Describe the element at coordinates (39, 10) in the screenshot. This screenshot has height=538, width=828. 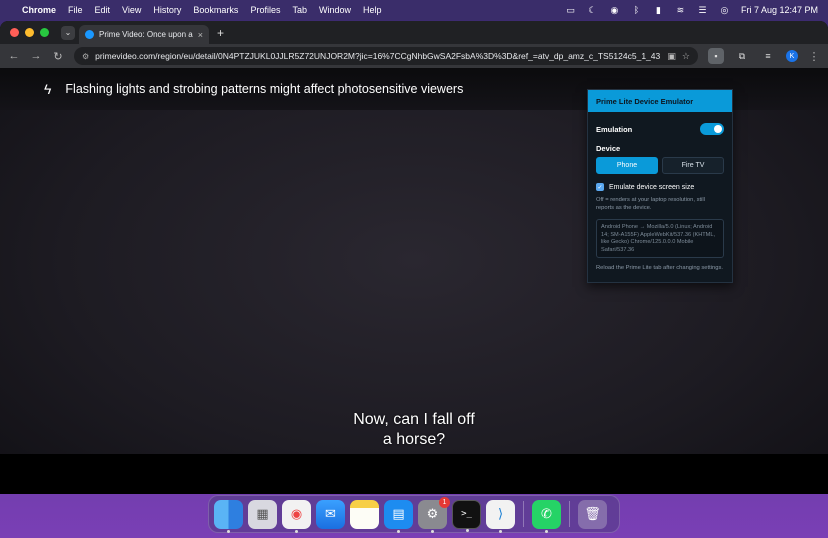
I see `menu-app-name: Chrome` at that location.